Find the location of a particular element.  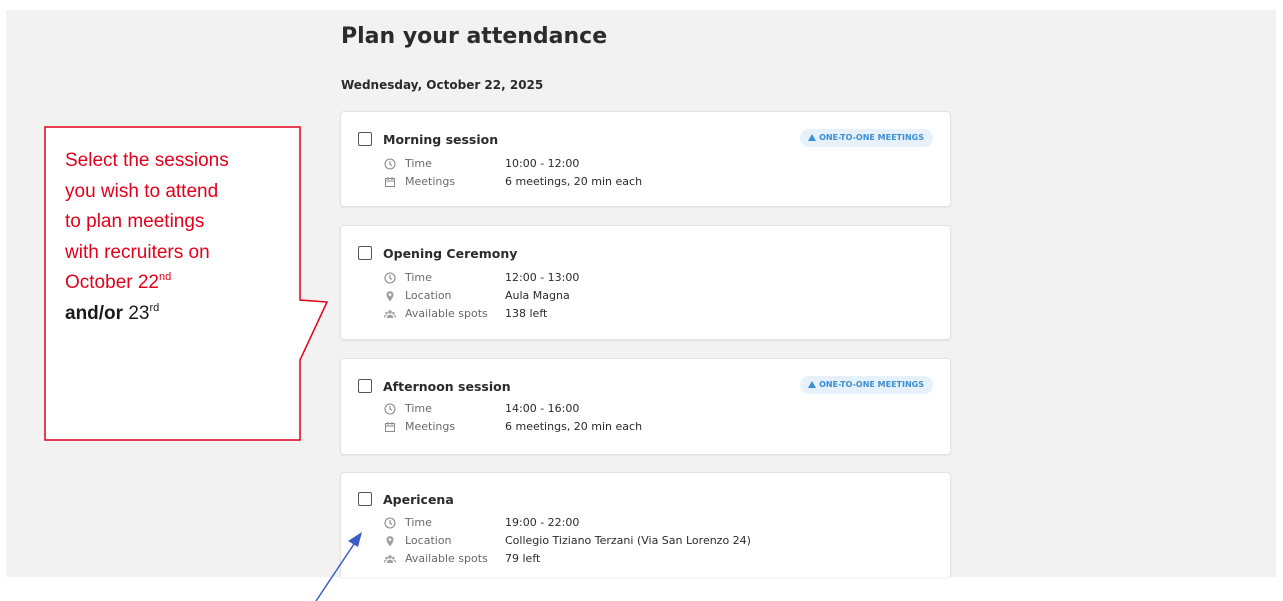

session-title: Afternoon session is located at coordinates (447, 386).